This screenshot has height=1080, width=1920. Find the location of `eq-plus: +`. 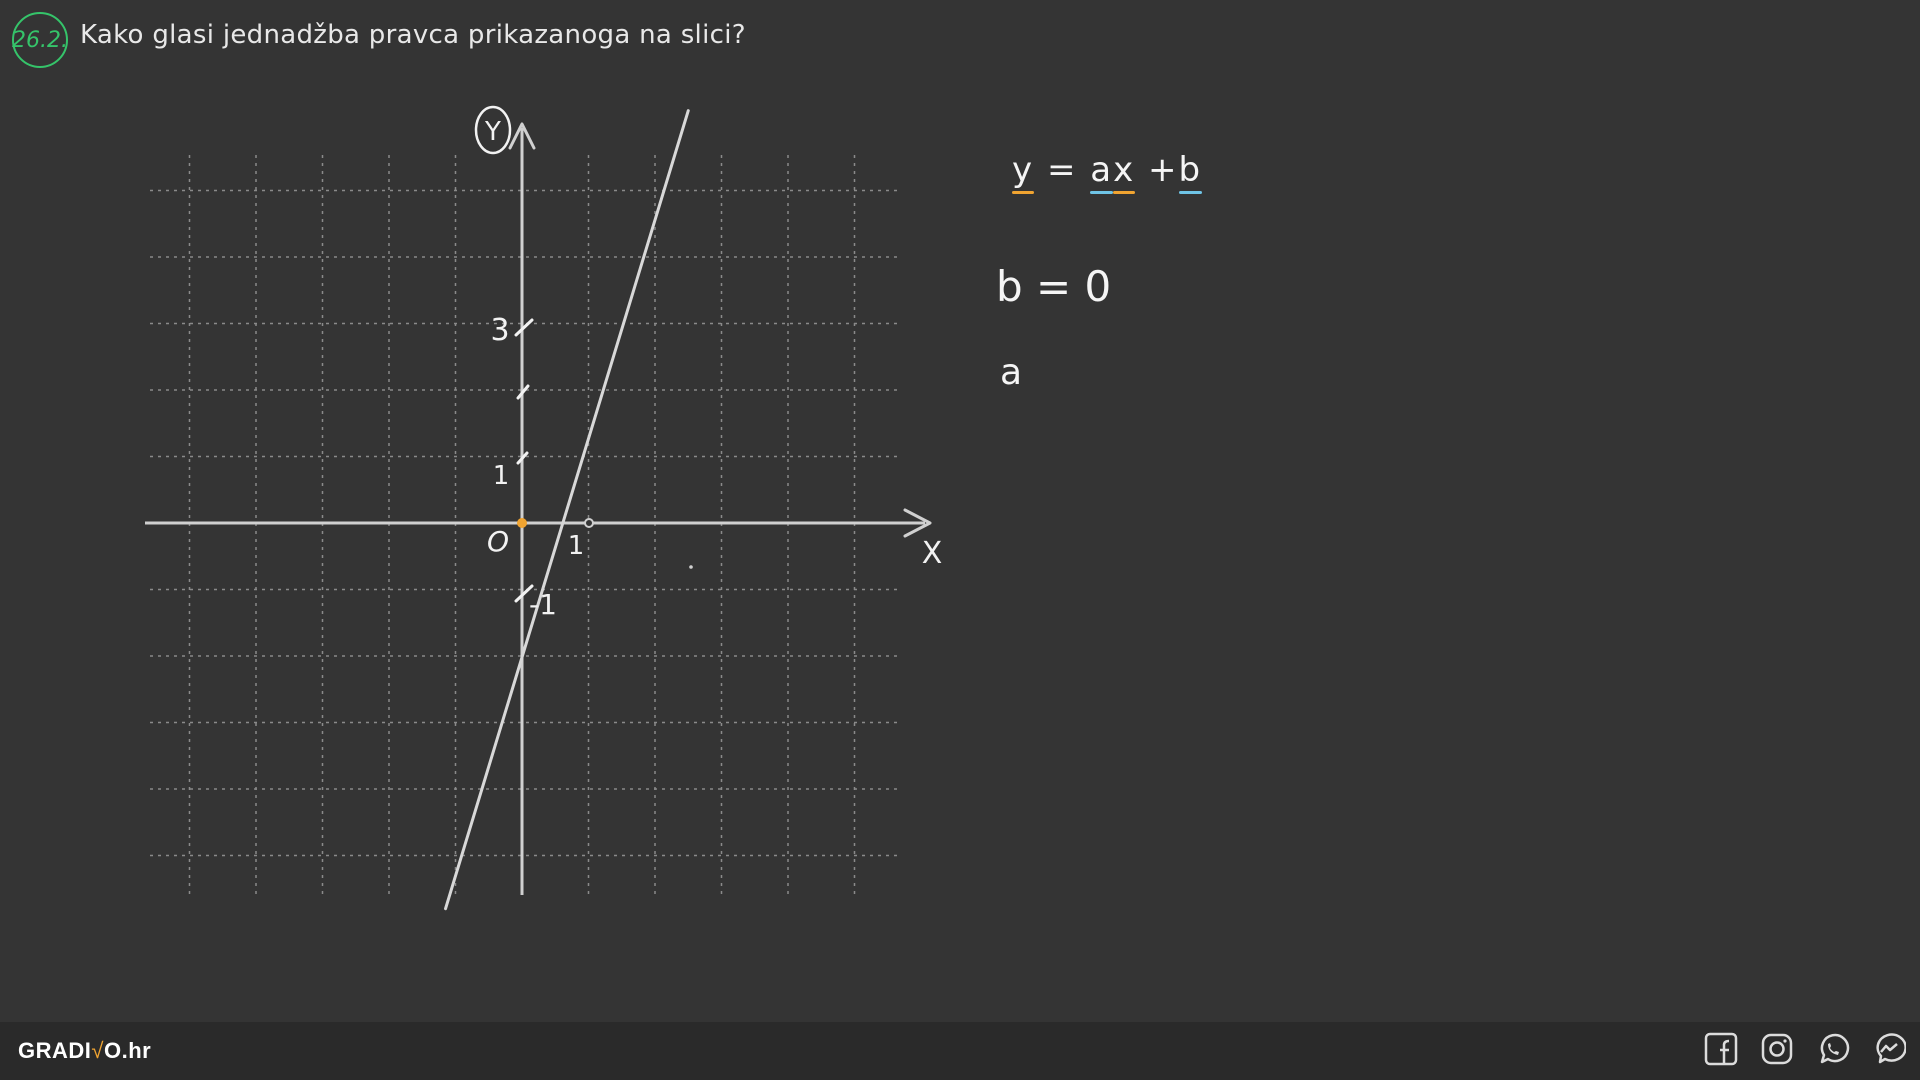

eq-plus: + is located at coordinates (1163, 170).